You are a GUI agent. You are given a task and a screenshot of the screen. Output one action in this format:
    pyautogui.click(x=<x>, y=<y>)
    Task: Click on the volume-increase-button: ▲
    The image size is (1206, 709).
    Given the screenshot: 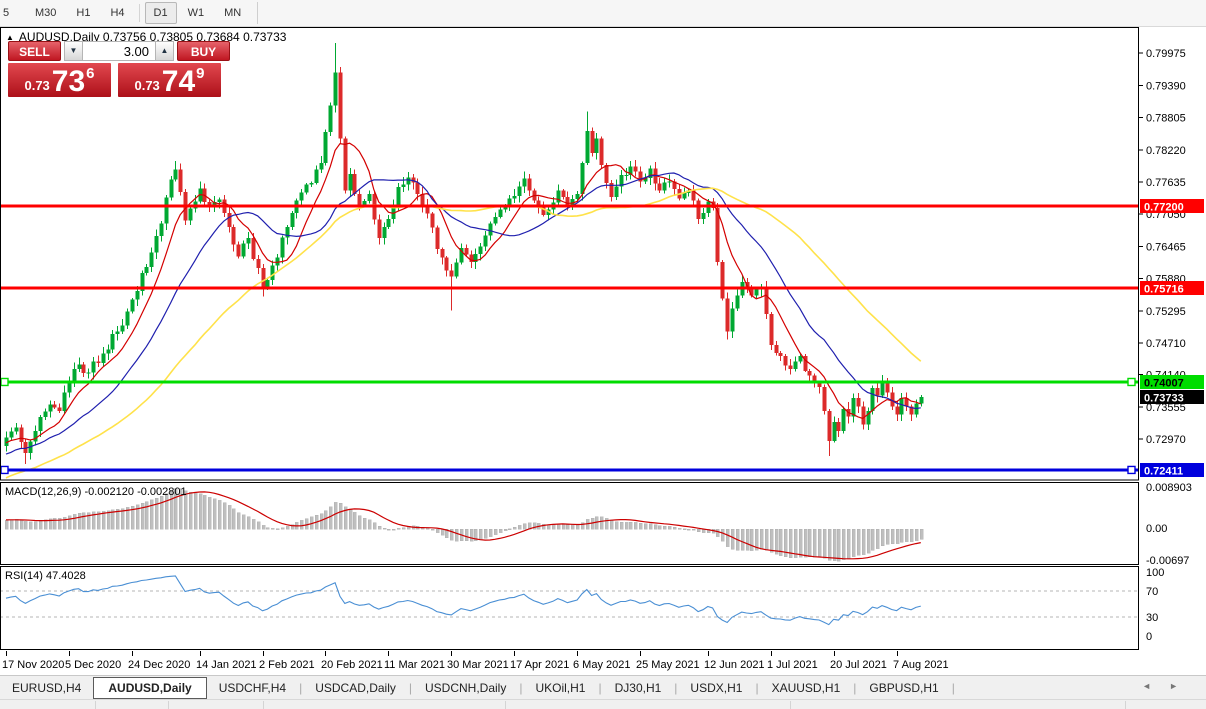 What is the action you would take?
    pyautogui.click(x=164, y=51)
    